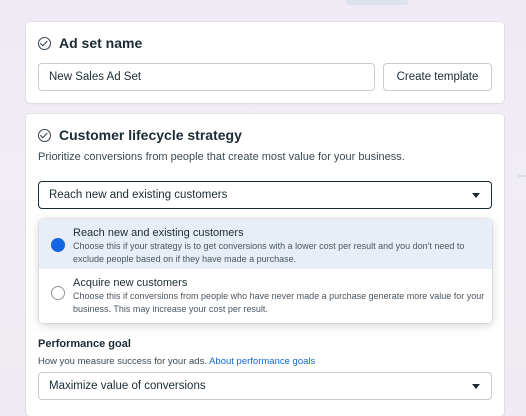 This screenshot has width=526, height=416. Describe the element at coordinates (377, 2) in the screenshot. I see `top-tab-strip` at that location.